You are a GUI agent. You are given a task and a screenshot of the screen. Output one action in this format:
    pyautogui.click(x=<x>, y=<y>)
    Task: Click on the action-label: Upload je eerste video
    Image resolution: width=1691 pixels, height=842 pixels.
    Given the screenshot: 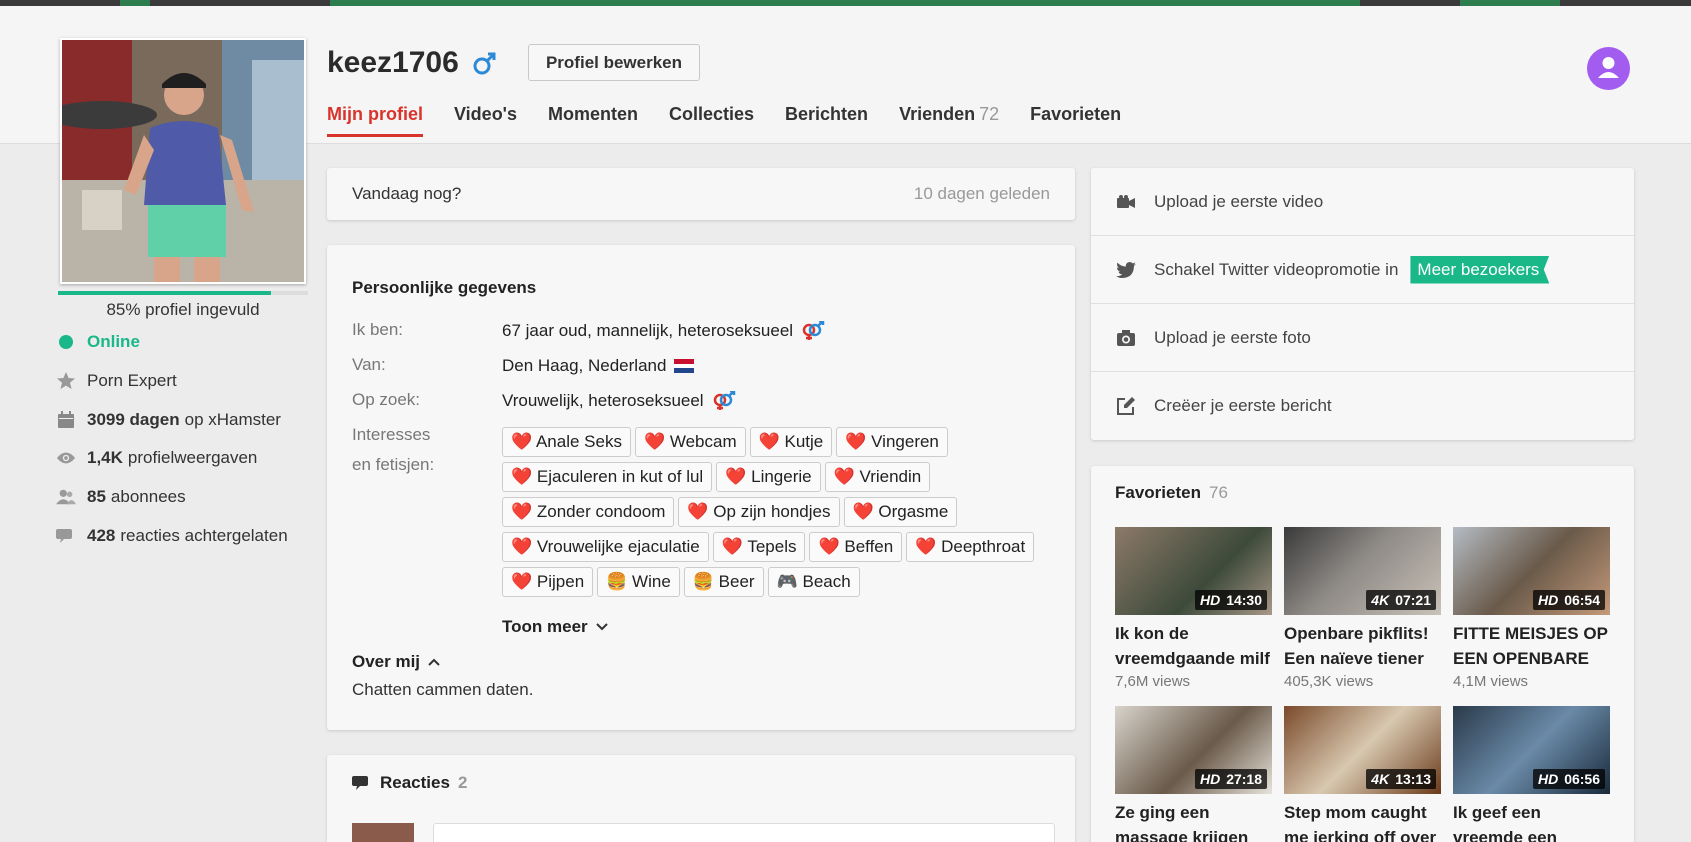 What is the action you would take?
    pyautogui.click(x=1239, y=201)
    